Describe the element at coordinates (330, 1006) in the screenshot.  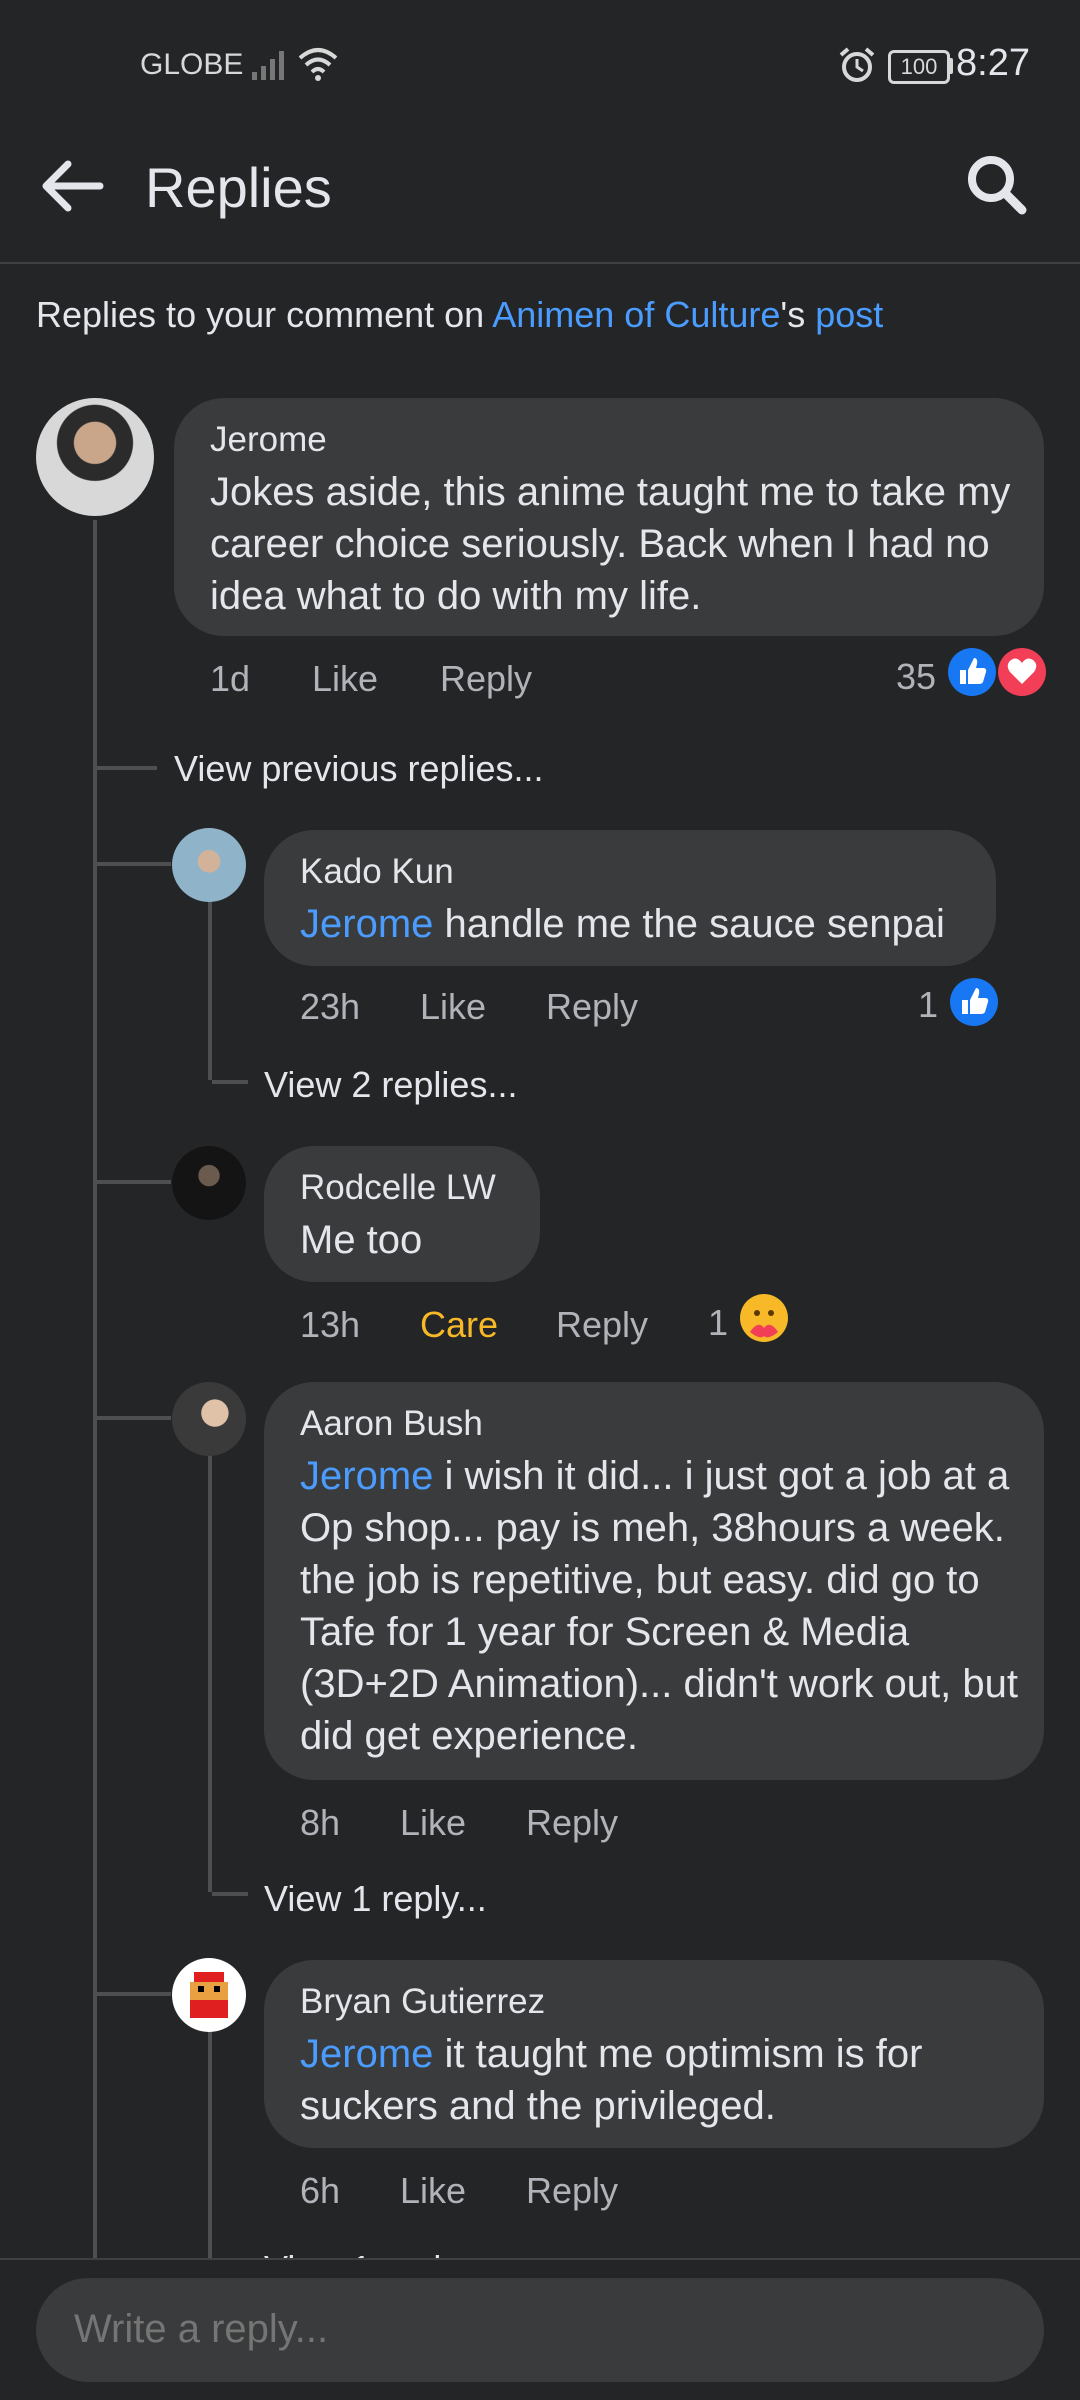
I see `reply-time: 23h` at that location.